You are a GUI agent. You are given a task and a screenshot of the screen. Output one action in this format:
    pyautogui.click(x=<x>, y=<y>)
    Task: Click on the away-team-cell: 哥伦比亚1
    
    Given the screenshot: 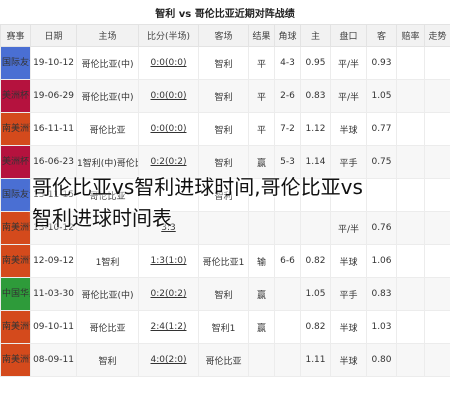 What is the action you would take?
    pyautogui.click(x=223, y=261)
    